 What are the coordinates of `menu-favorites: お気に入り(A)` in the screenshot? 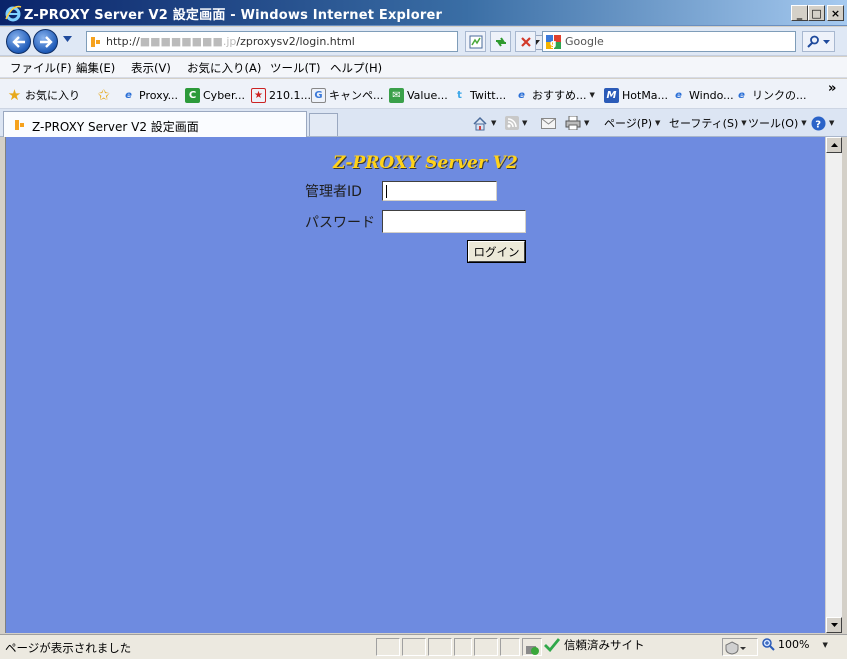 It's located at (224, 68).